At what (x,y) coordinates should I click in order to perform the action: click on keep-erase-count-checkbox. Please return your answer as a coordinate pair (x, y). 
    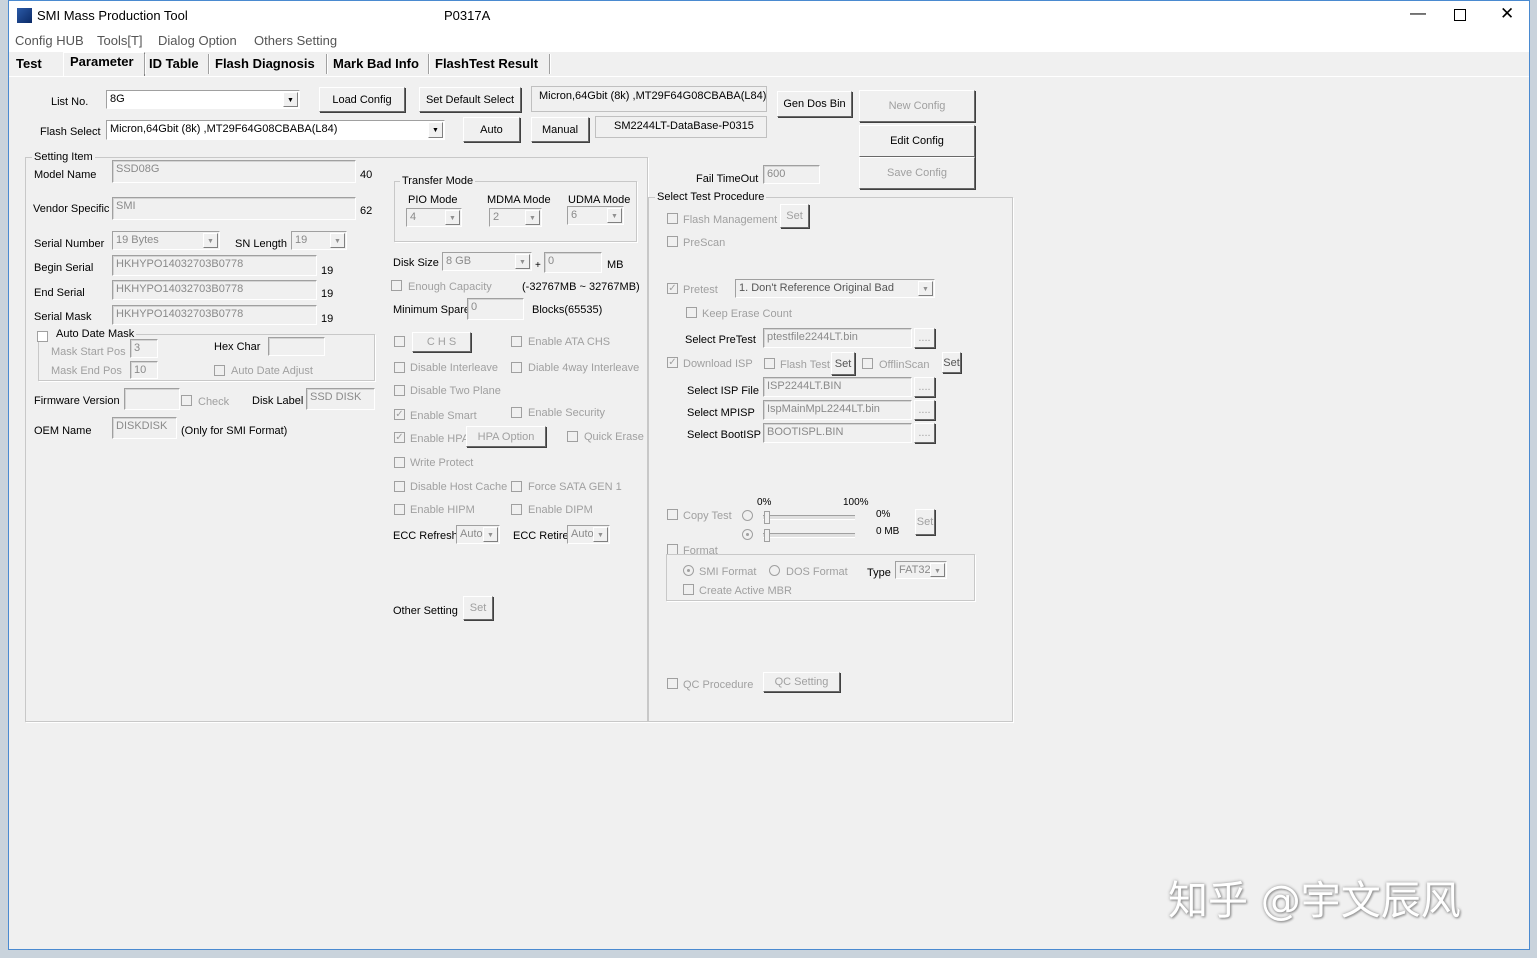
    Looking at the image, I should click on (691, 312).